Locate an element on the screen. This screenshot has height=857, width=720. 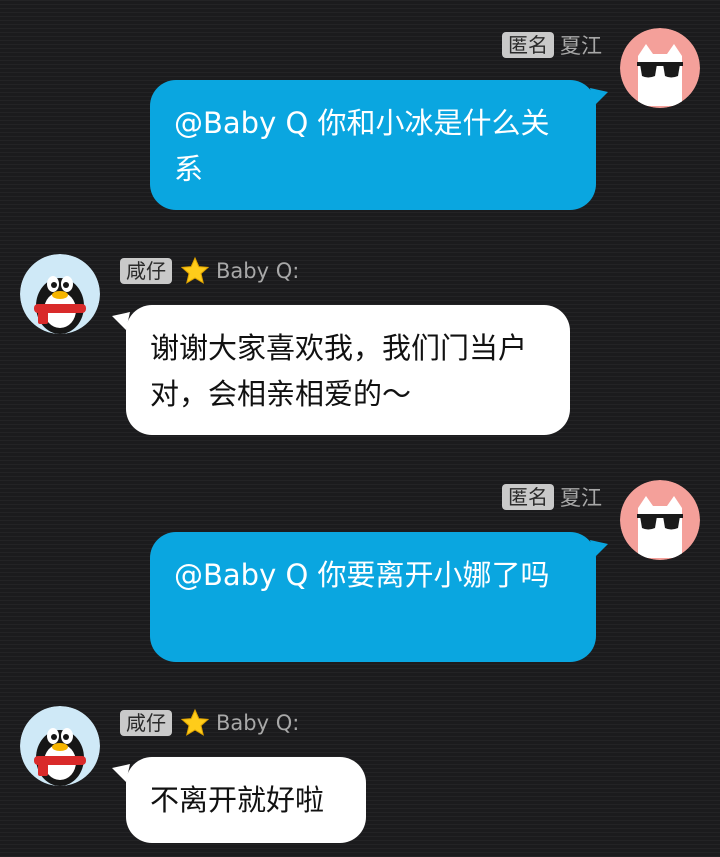
message-bubble: @Baby Q 你和小冰是什么关系 is located at coordinates (373, 145).